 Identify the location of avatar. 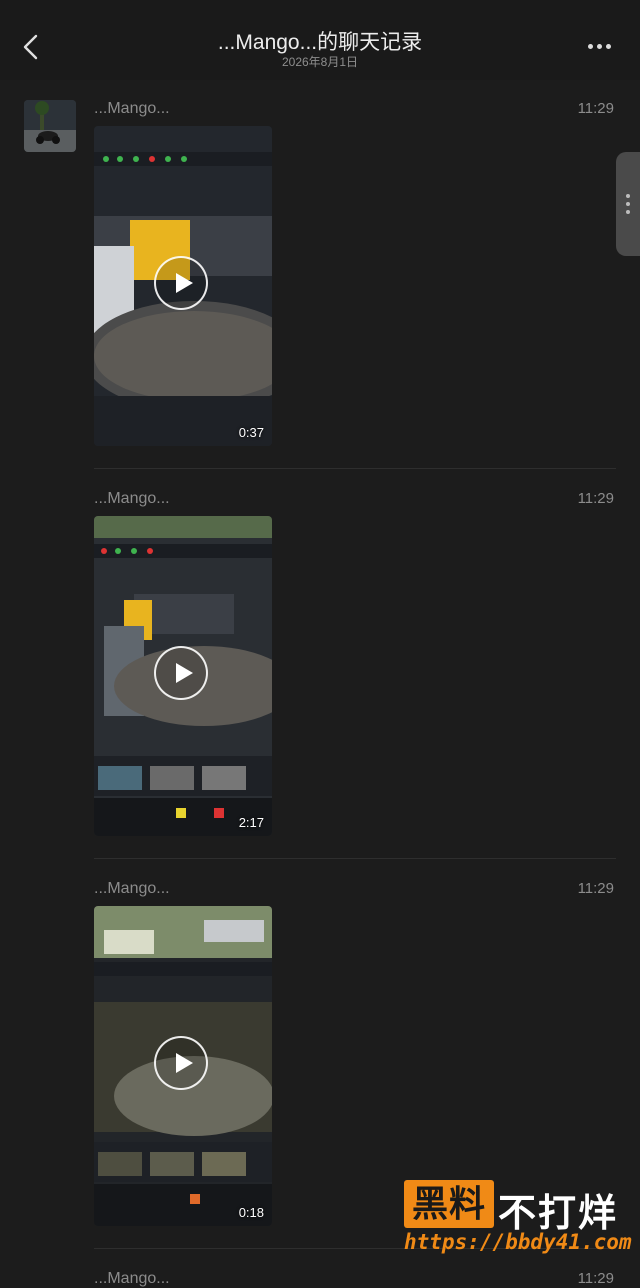
(50, 126).